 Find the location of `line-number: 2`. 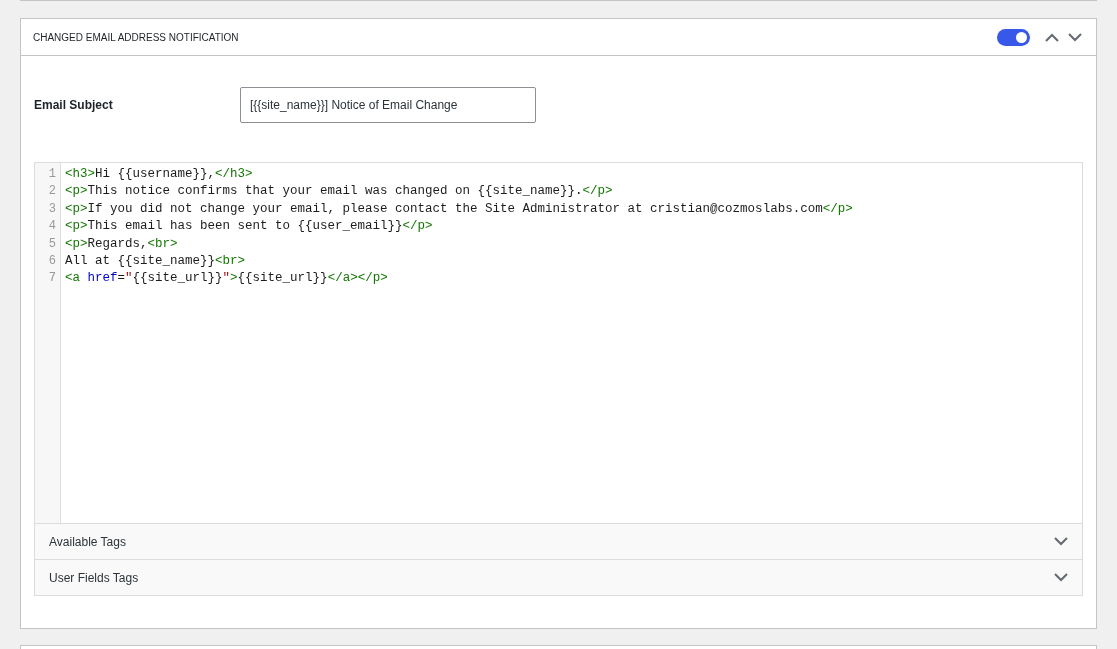

line-number: 2 is located at coordinates (52, 192).